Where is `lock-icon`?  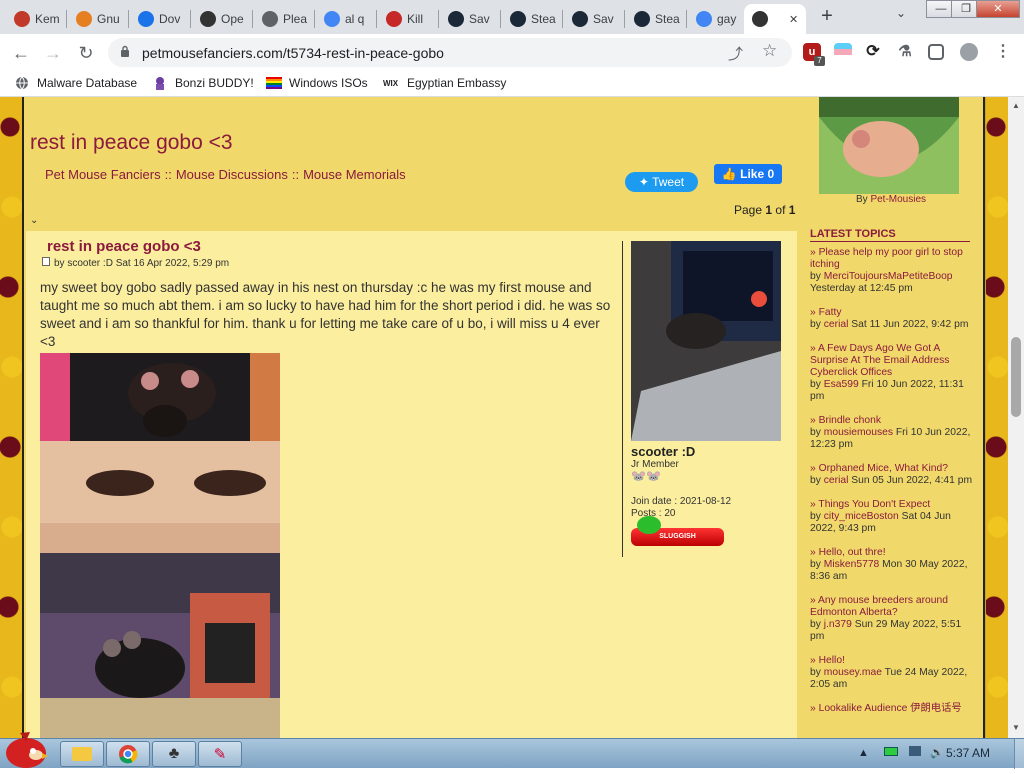 lock-icon is located at coordinates (125, 51).